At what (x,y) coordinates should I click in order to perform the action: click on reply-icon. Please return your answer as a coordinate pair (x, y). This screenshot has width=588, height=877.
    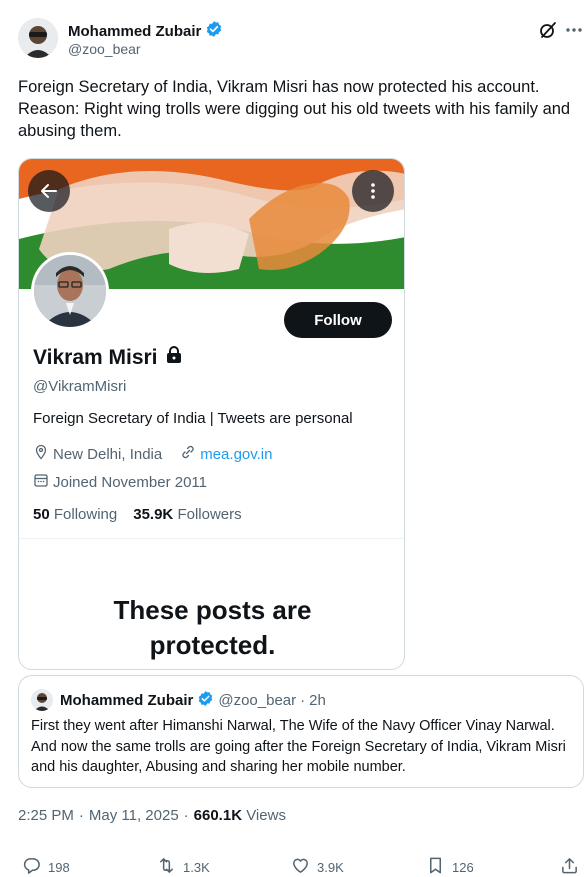
    Looking at the image, I should click on (31, 866).